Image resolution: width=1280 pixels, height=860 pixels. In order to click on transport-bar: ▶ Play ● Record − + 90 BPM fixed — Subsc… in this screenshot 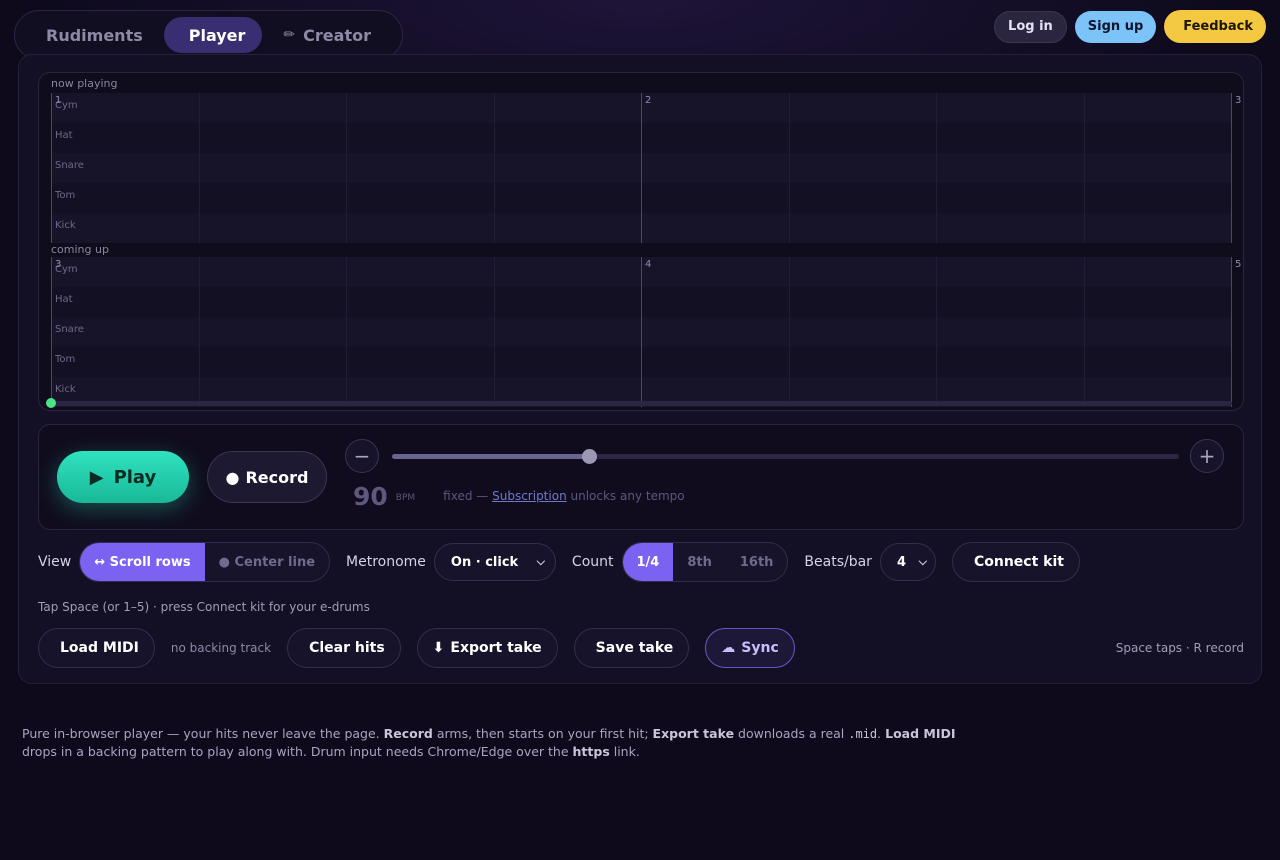, I will do `click(641, 477)`.